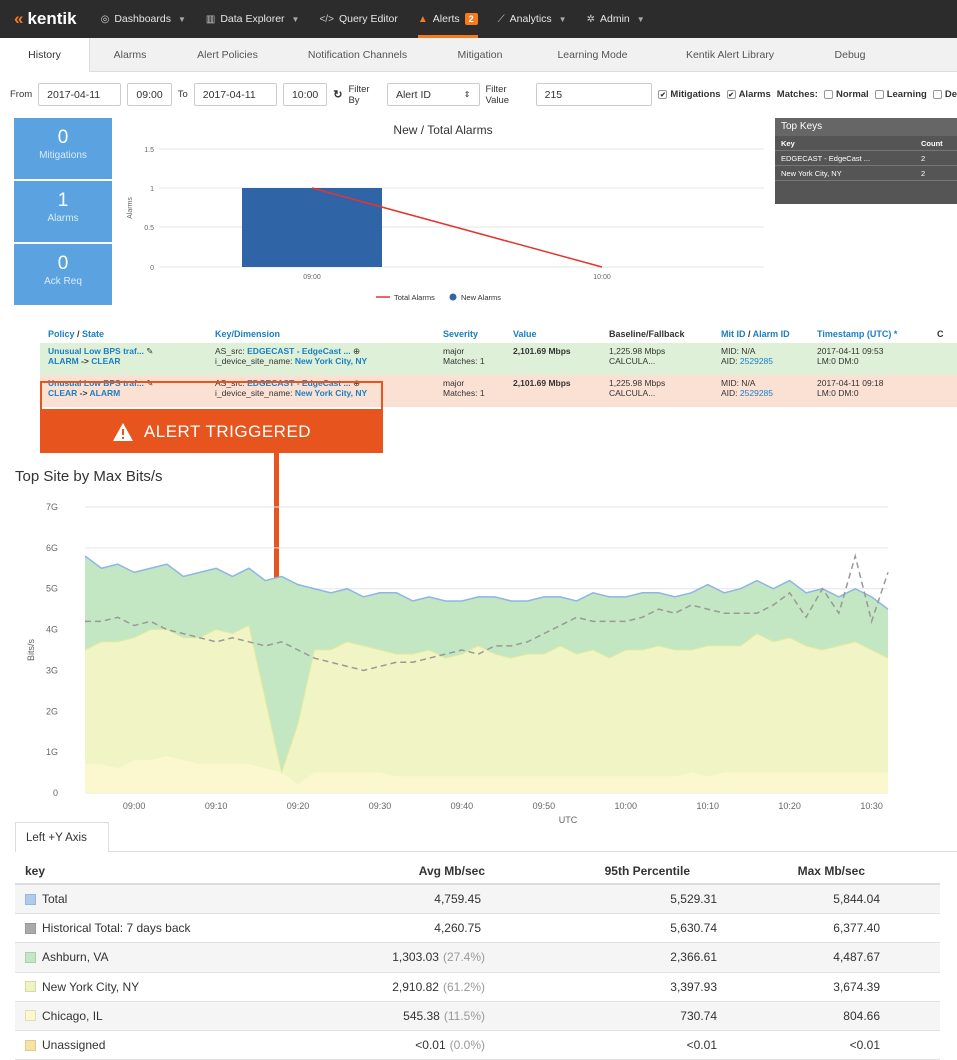  What do you see at coordinates (454, 351) in the screenshot?
I see `severity-value: major` at bounding box center [454, 351].